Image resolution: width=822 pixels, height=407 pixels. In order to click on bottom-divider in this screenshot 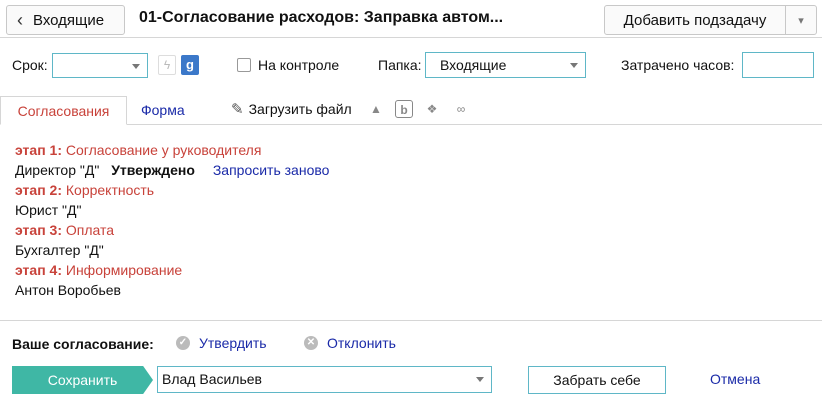, I will do `click(411, 320)`.